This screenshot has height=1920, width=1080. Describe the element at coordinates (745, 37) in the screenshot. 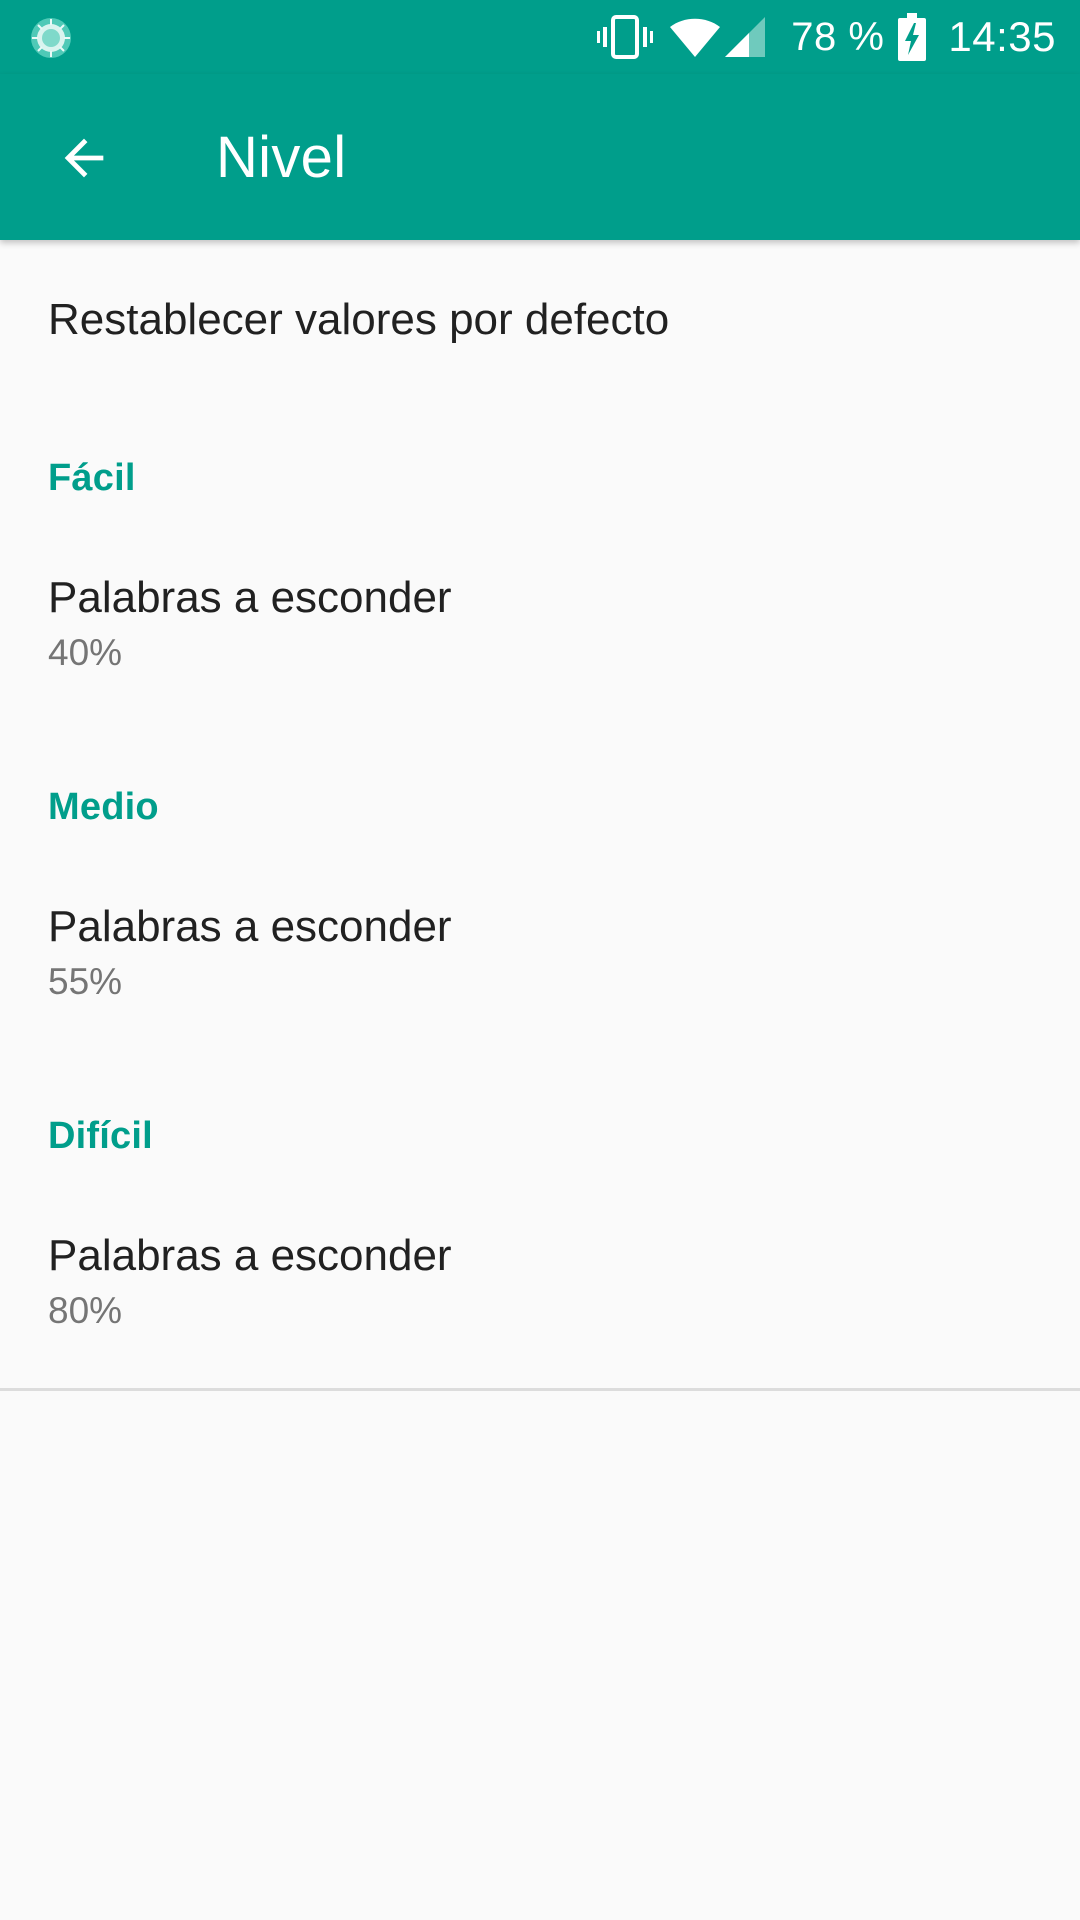

I see `cell-signal-icon` at that location.